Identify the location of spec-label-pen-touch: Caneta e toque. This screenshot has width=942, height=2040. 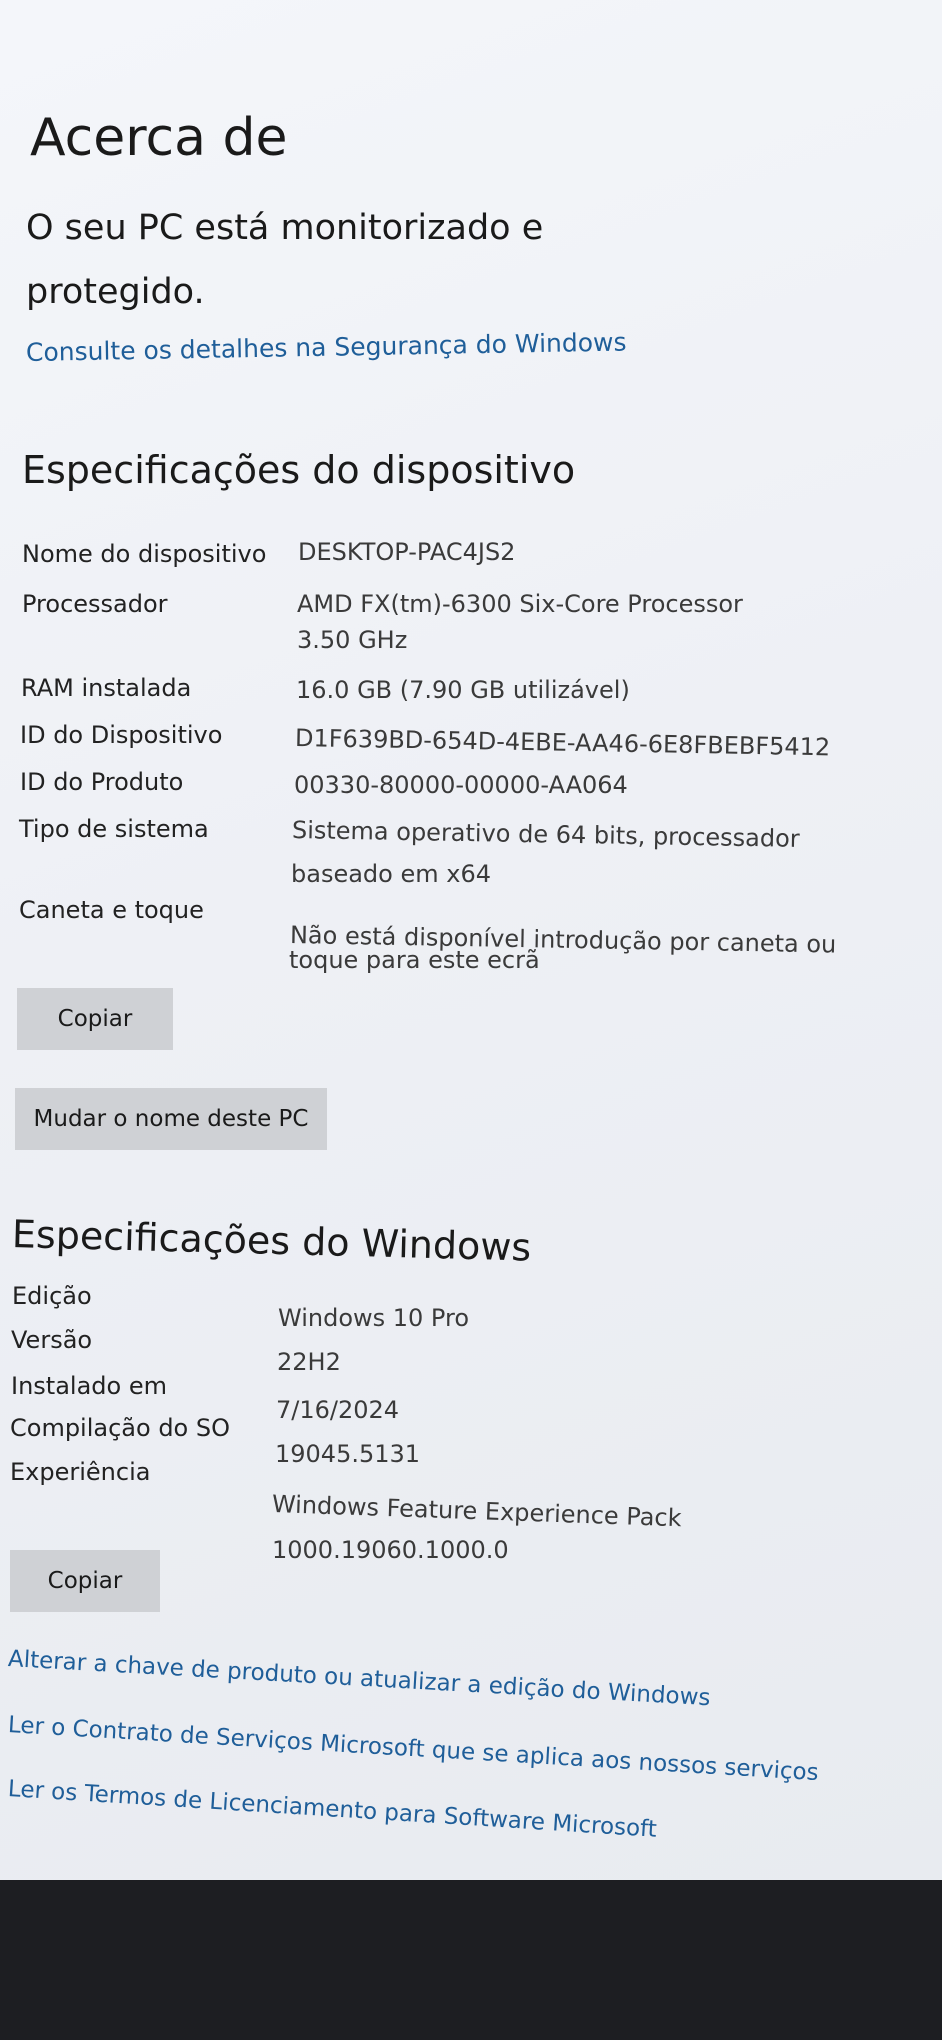
(111, 910).